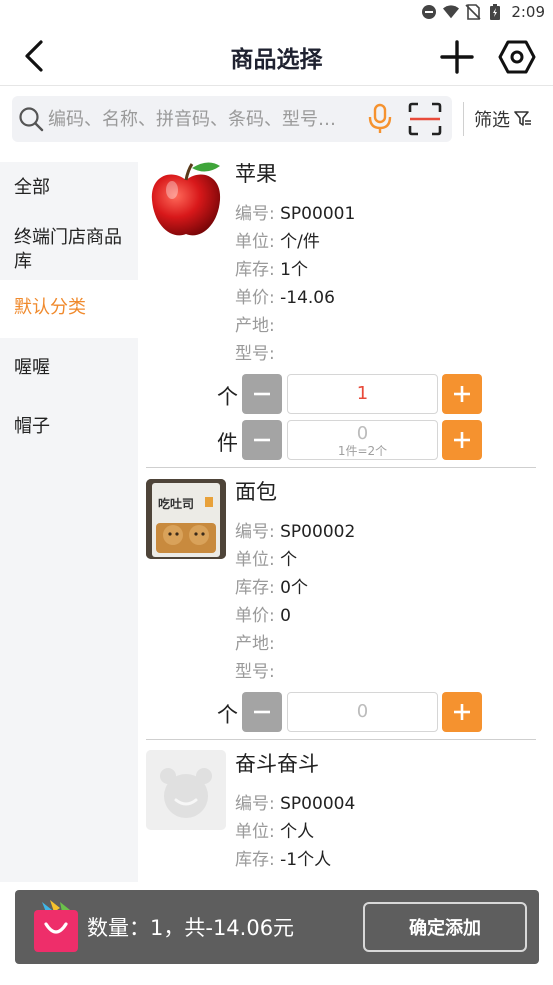  I want to click on cart-summary: 数量：1，共-14.06元, so click(191, 928).